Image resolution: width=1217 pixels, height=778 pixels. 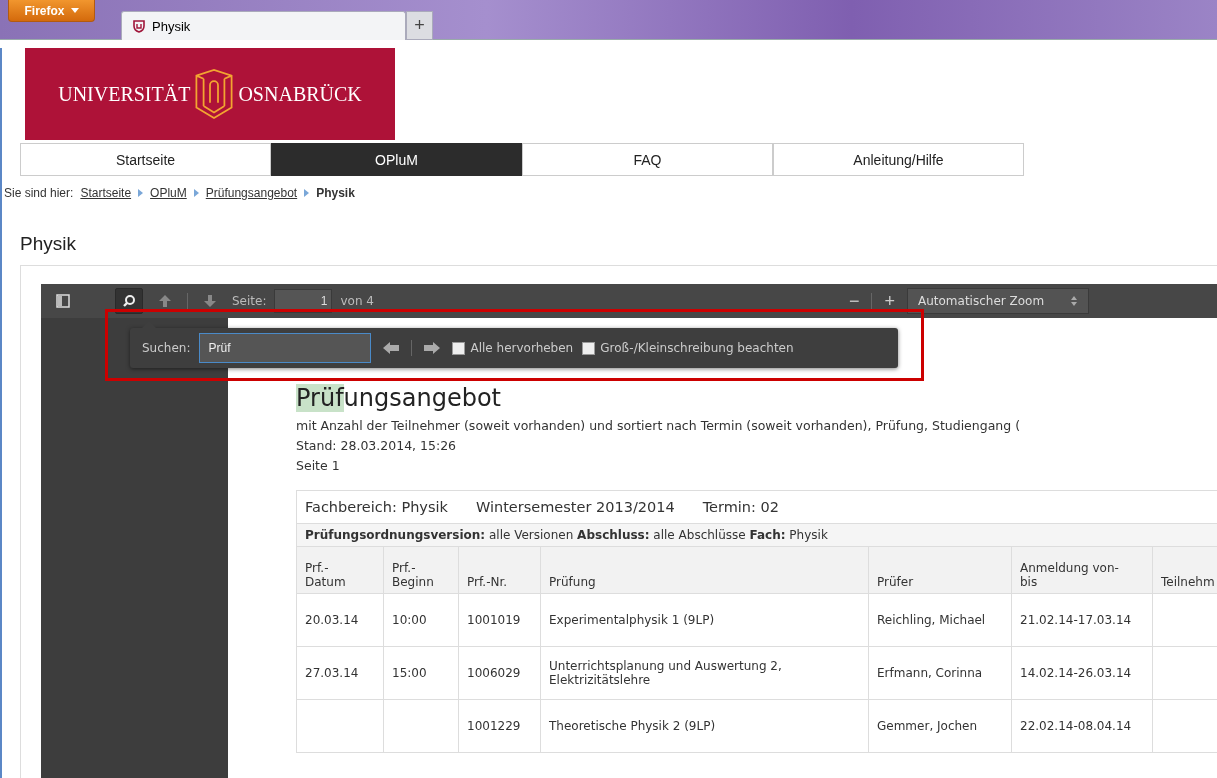 What do you see at coordinates (898, 159) in the screenshot?
I see `nav-tab: Anleitung/Hilfe` at bounding box center [898, 159].